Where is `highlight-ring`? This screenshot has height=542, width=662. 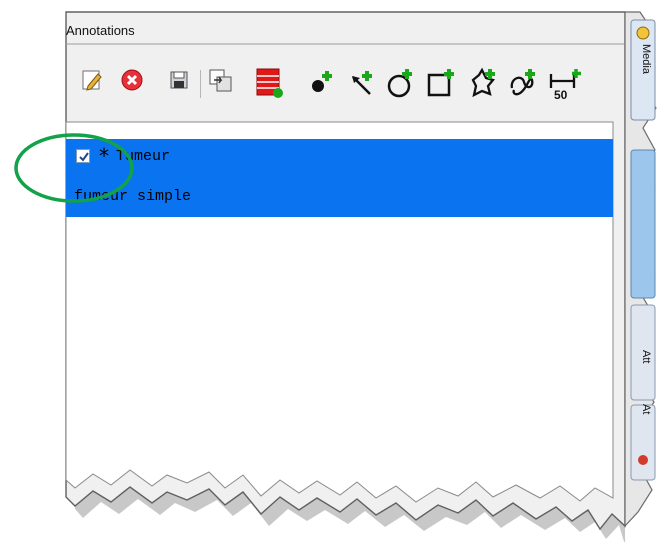 highlight-ring is located at coordinates (74, 168).